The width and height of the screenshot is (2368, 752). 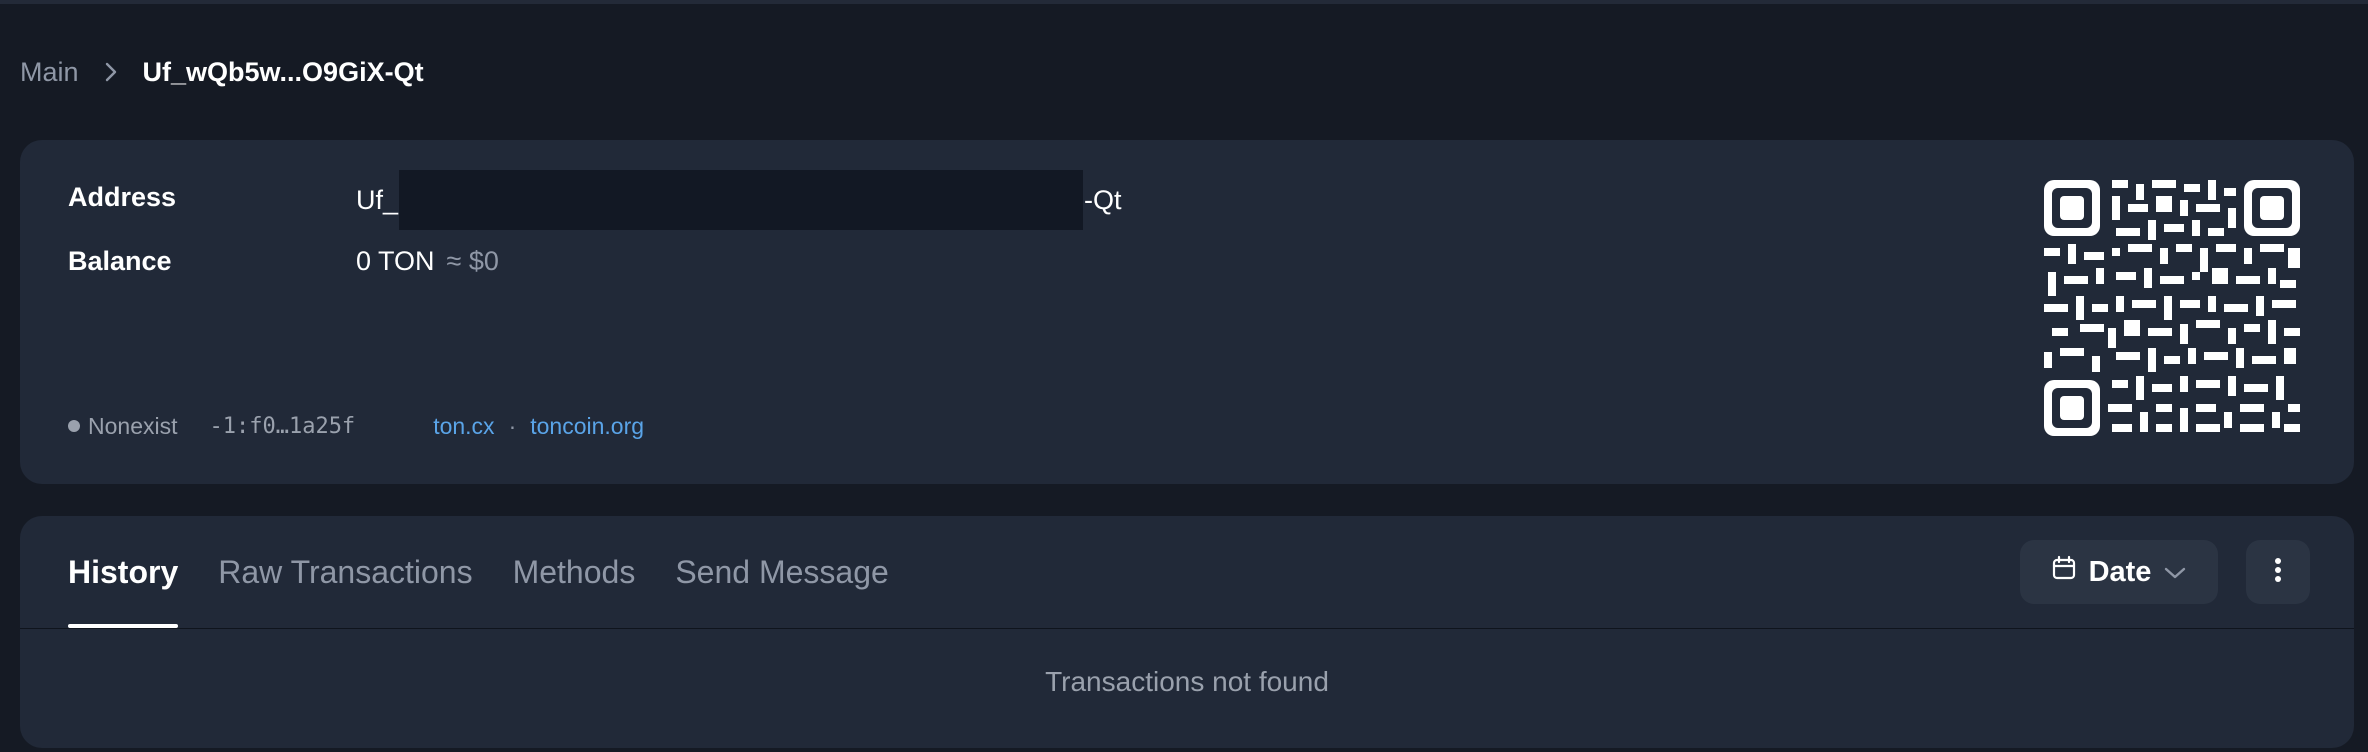 What do you see at coordinates (2175, 572) in the screenshot?
I see `chevron-down-icon` at bounding box center [2175, 572].